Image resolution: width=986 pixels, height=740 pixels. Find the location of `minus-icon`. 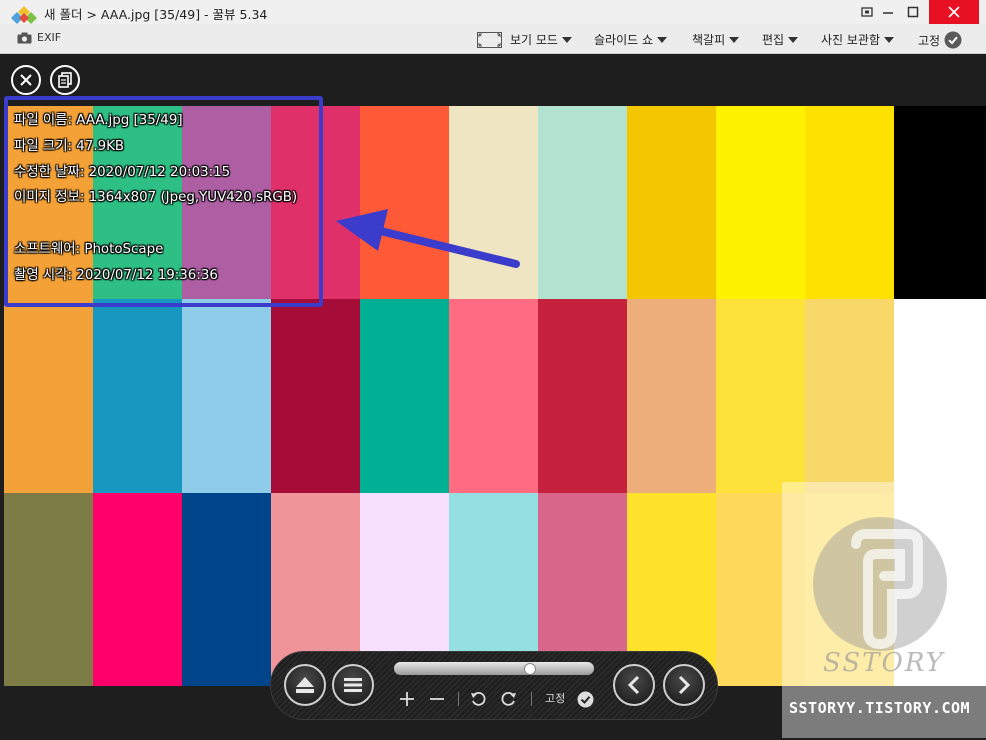

minus-icon is located at coordinates (437, 699).